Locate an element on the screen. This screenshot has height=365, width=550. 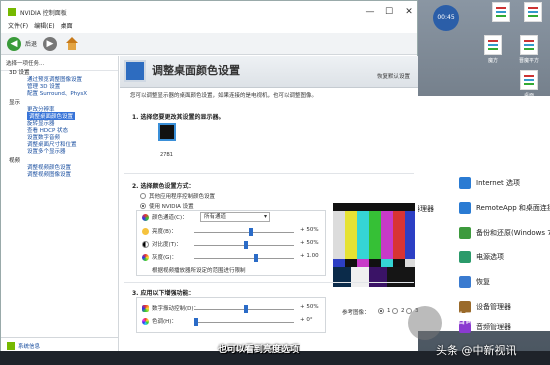
menu-file: 文件(F) is located at coordinates (18, 25).